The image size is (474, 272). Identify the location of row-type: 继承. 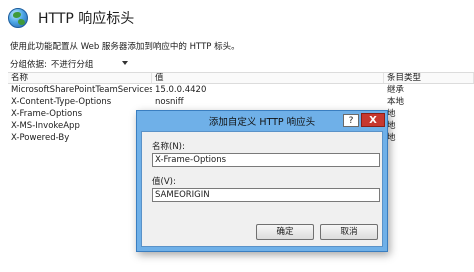
(396, 90).